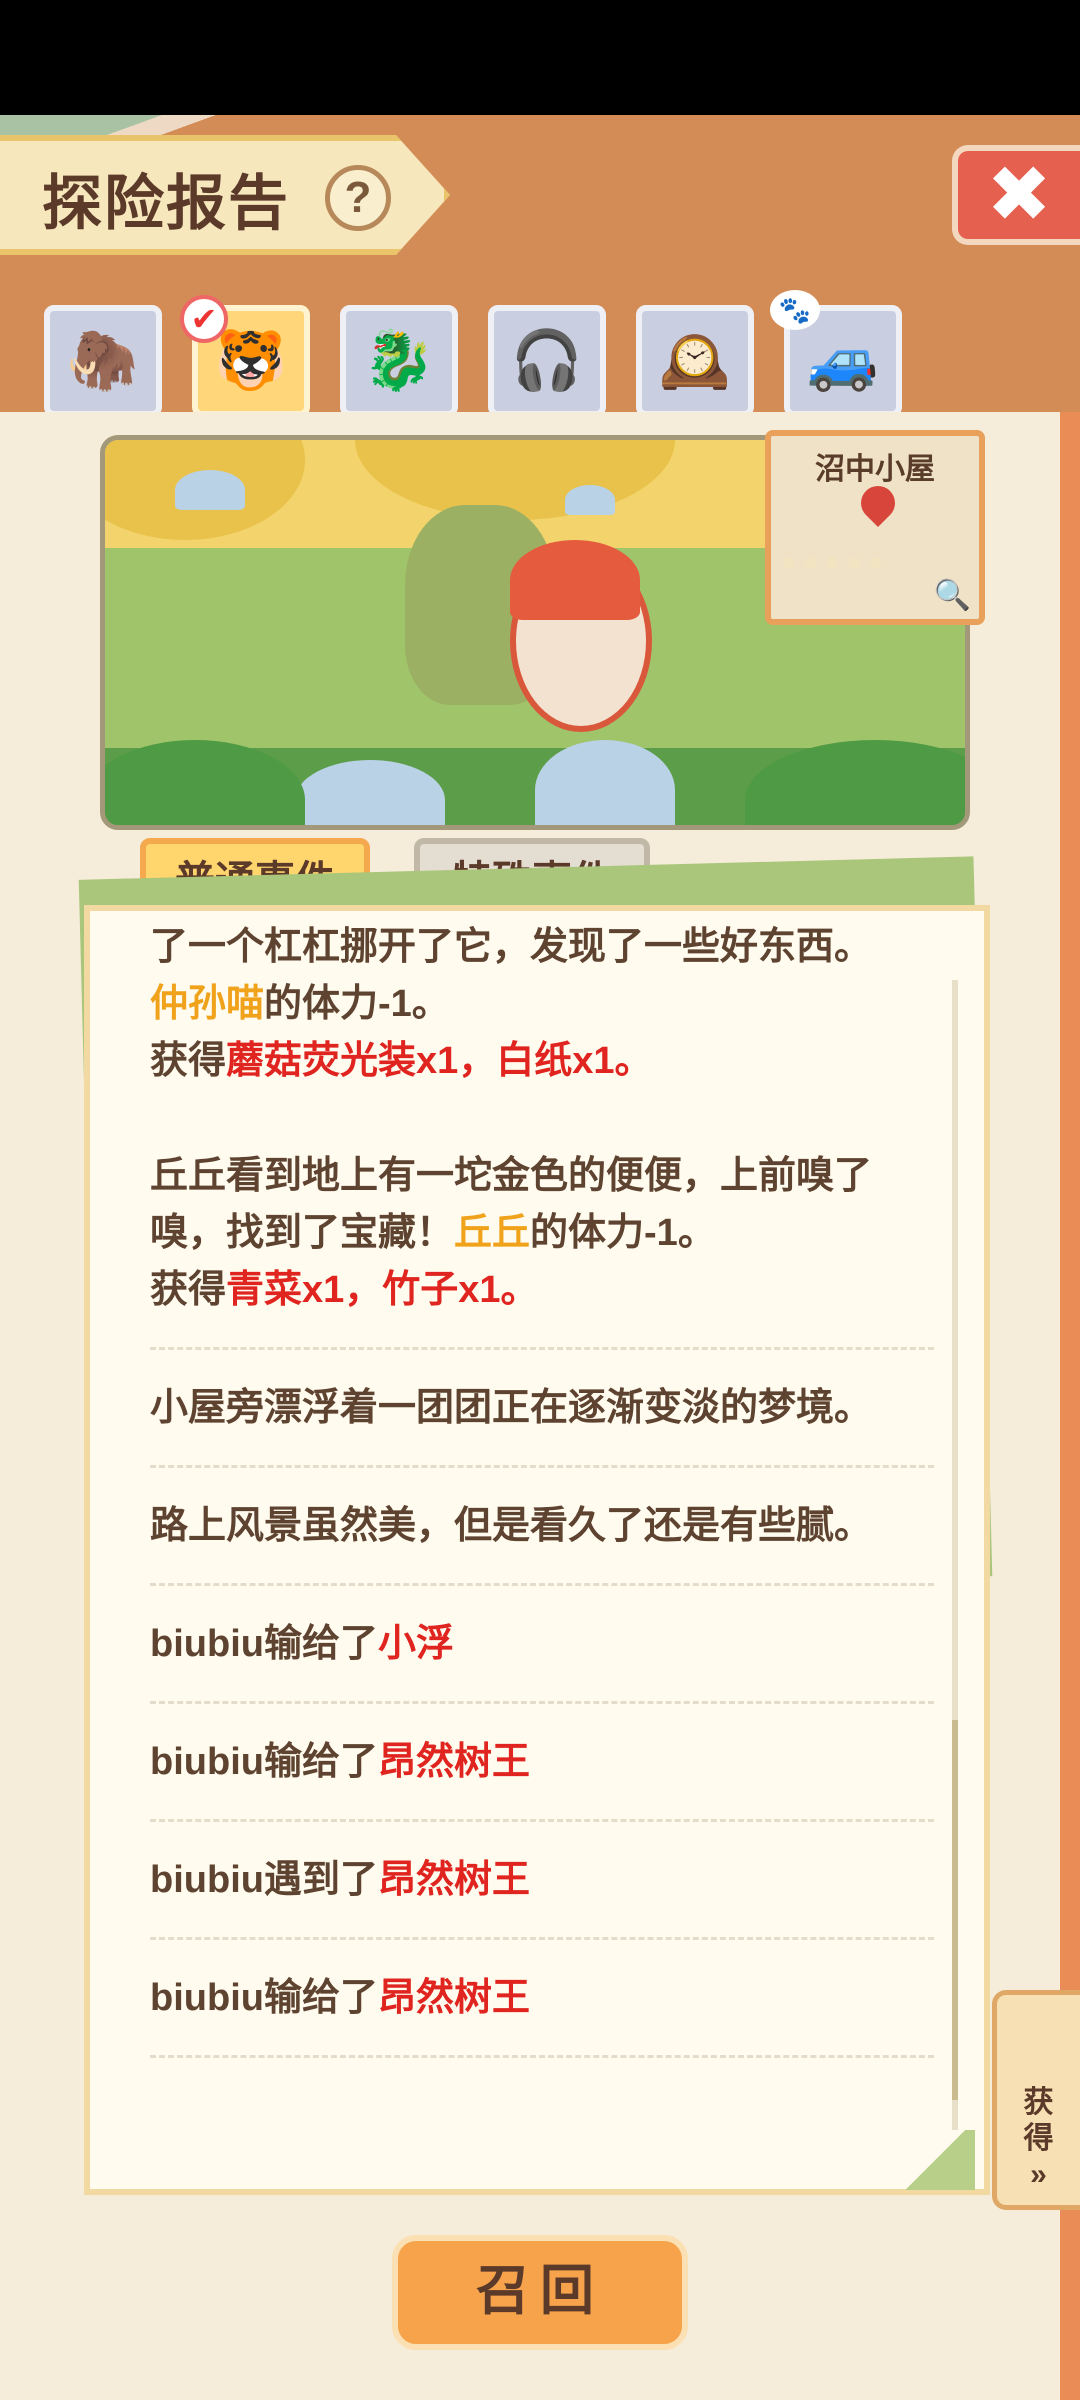 Image resolution: width=1080 pixels, height=2400 pixels. Describe the element at coordinates (264, 1880) in the screenshot. I see `log-text: biubiu遇到了` at that location.